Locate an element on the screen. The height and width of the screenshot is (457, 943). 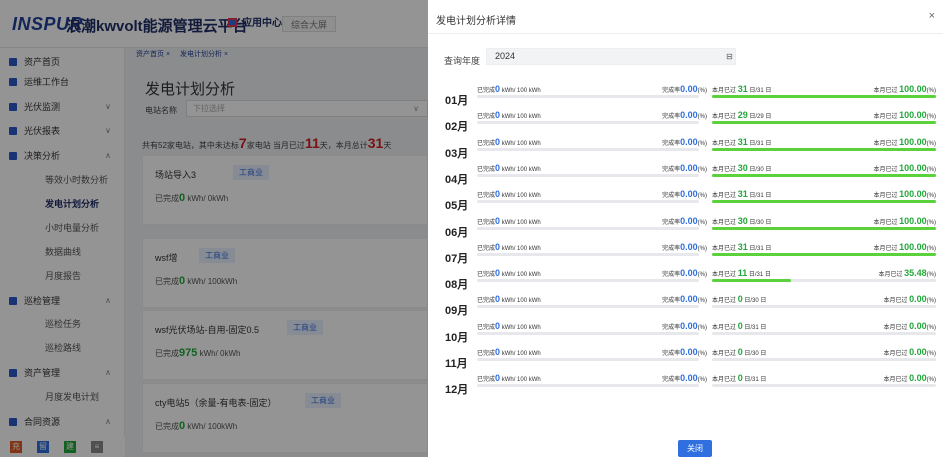
elapsed-days: 本月已过 0 日/31 日 is located at coordinates (739, 378).